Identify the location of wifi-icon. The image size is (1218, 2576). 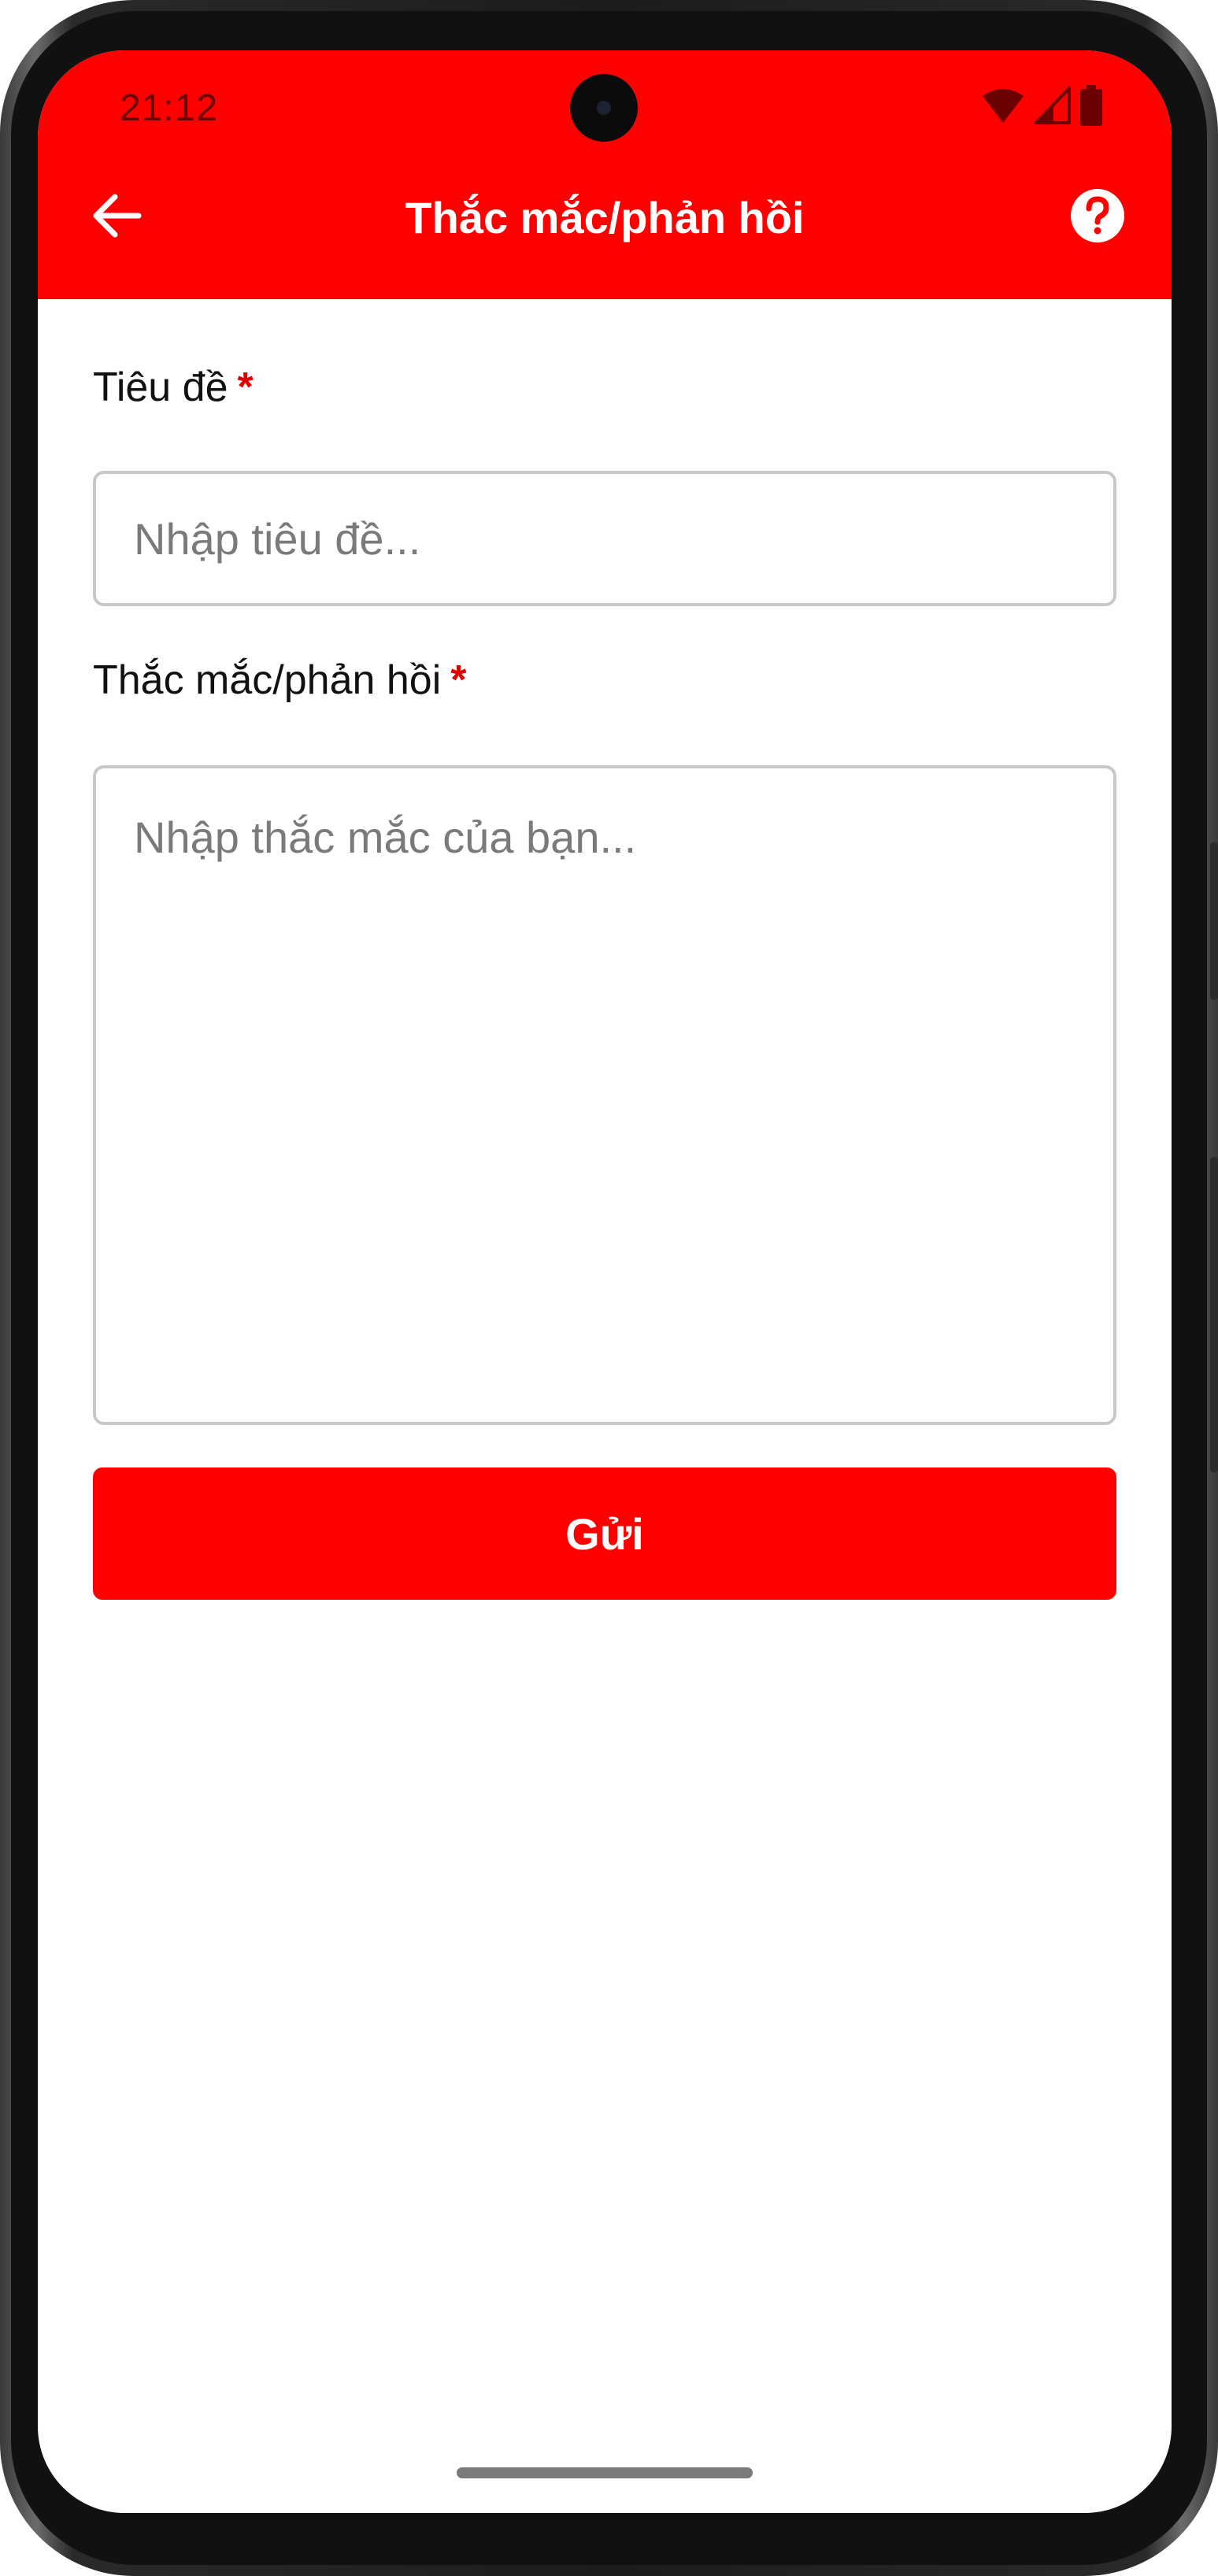
(1003, 107).